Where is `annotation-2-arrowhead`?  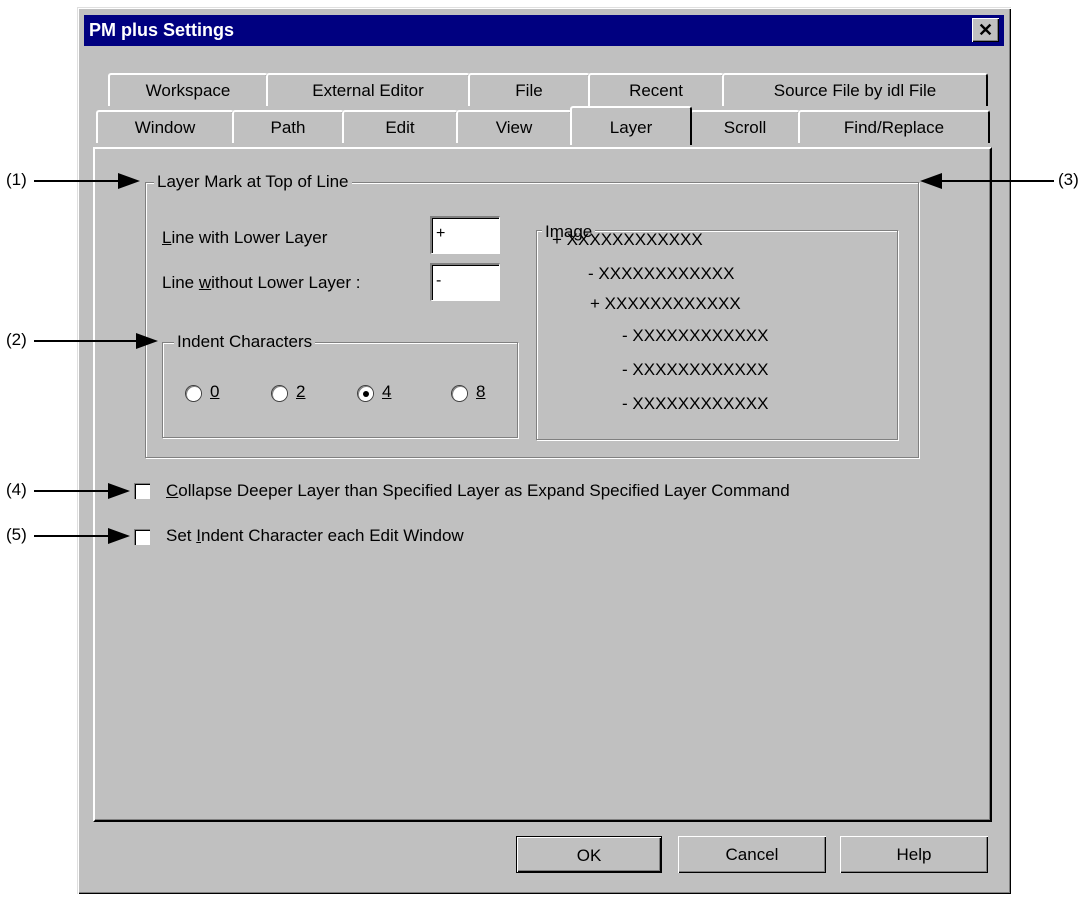 annotation-2-arrowhead is located at coordinates (147, 341).